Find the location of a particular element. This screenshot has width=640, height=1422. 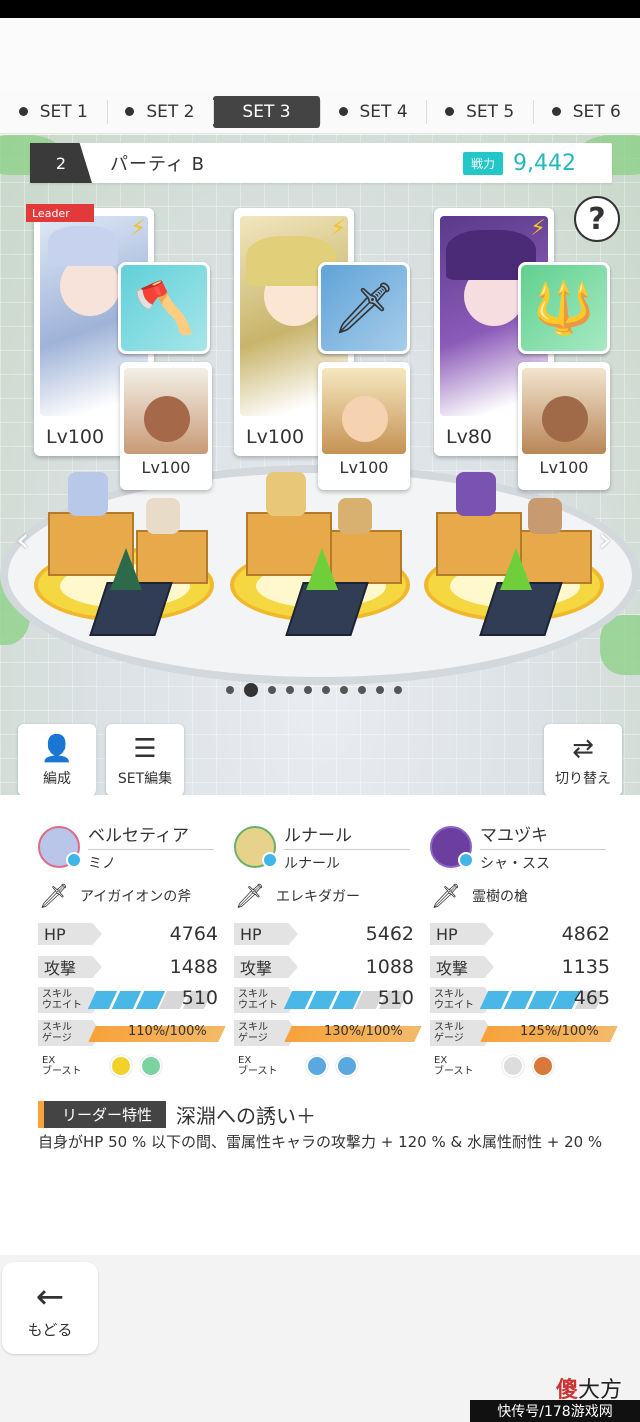

tab-set-3: SET 3 is located at coordinates (266, 111).